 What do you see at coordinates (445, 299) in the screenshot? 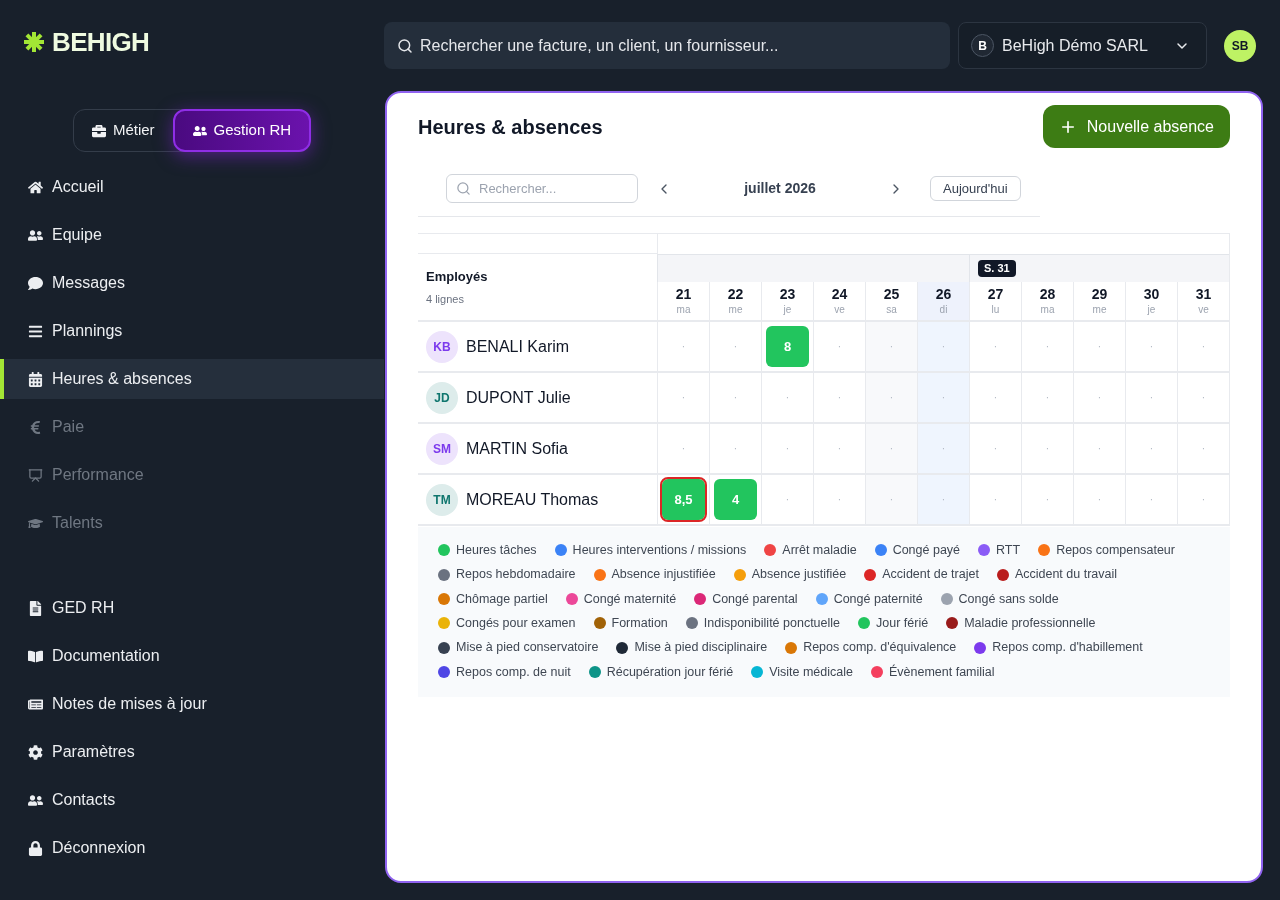
I see `row-count: 4 lignes` at bounding box center [445, 299].